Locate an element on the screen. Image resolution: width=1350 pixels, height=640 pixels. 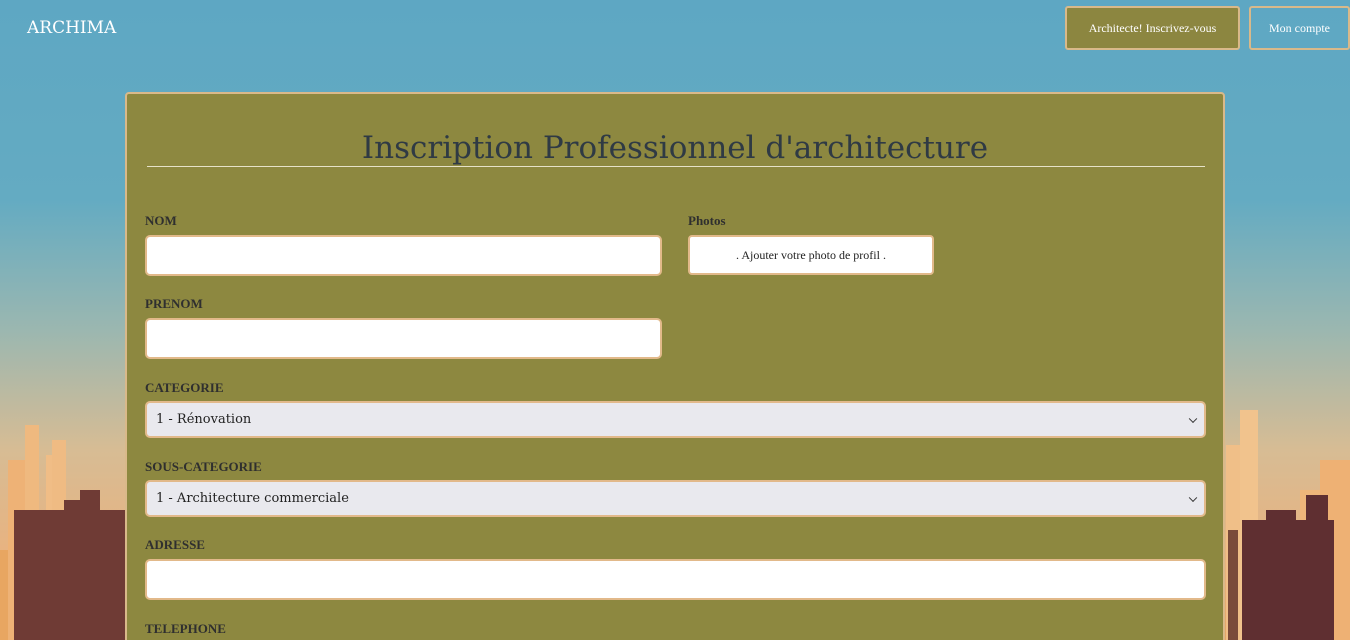
telephone-label: TELEPHONE is located at coordinates (185, 628).